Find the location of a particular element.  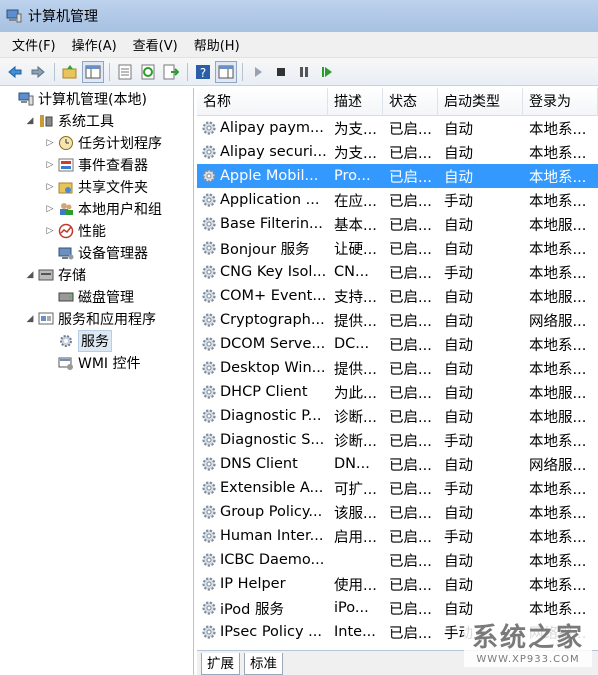

menu-help: 帮助(H) is located at coordinates (217, 44).